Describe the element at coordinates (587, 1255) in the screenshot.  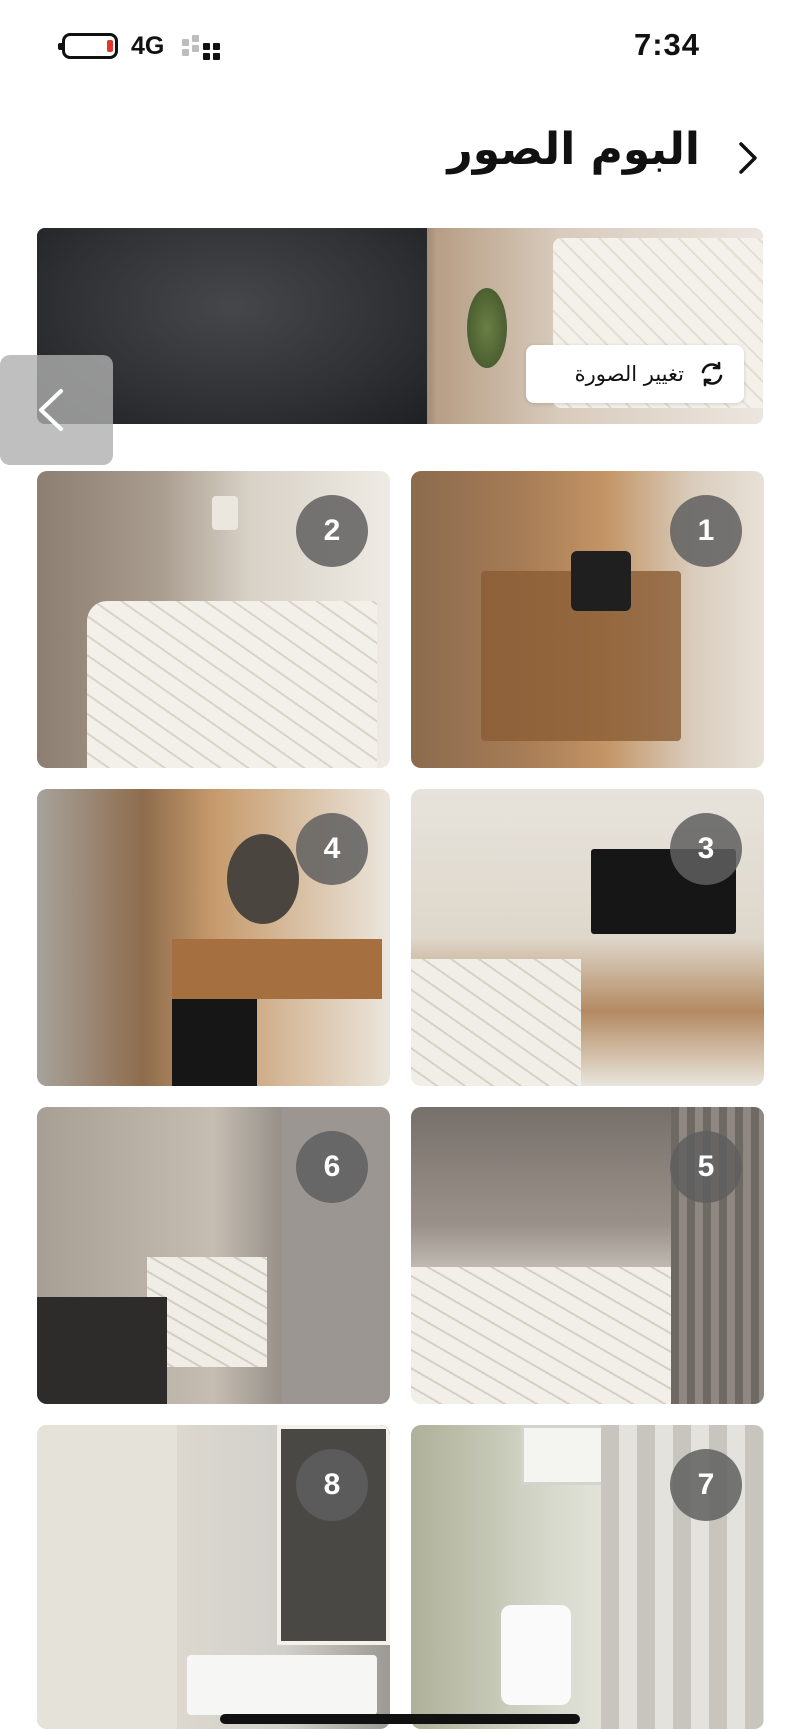
I see `photo-thumbnail: 5` at that location.